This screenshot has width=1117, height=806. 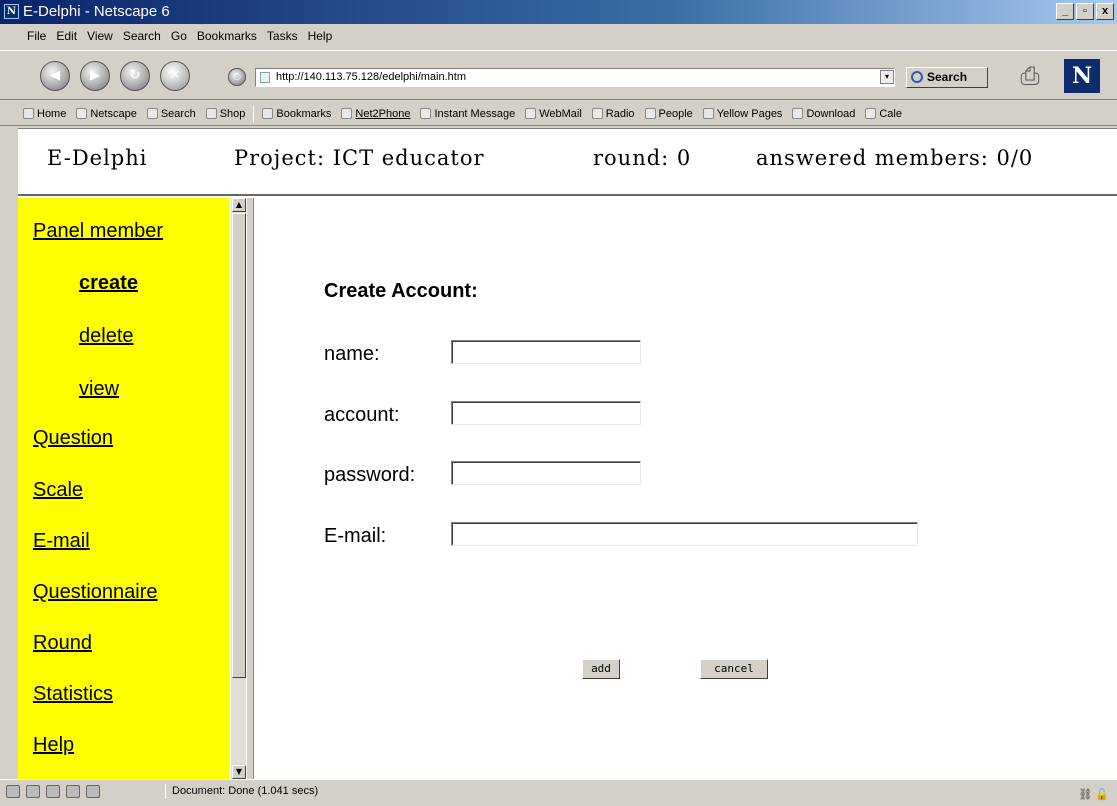 I want to click on personal-net2phone: Net2Phone, so click(x=375, y=114).